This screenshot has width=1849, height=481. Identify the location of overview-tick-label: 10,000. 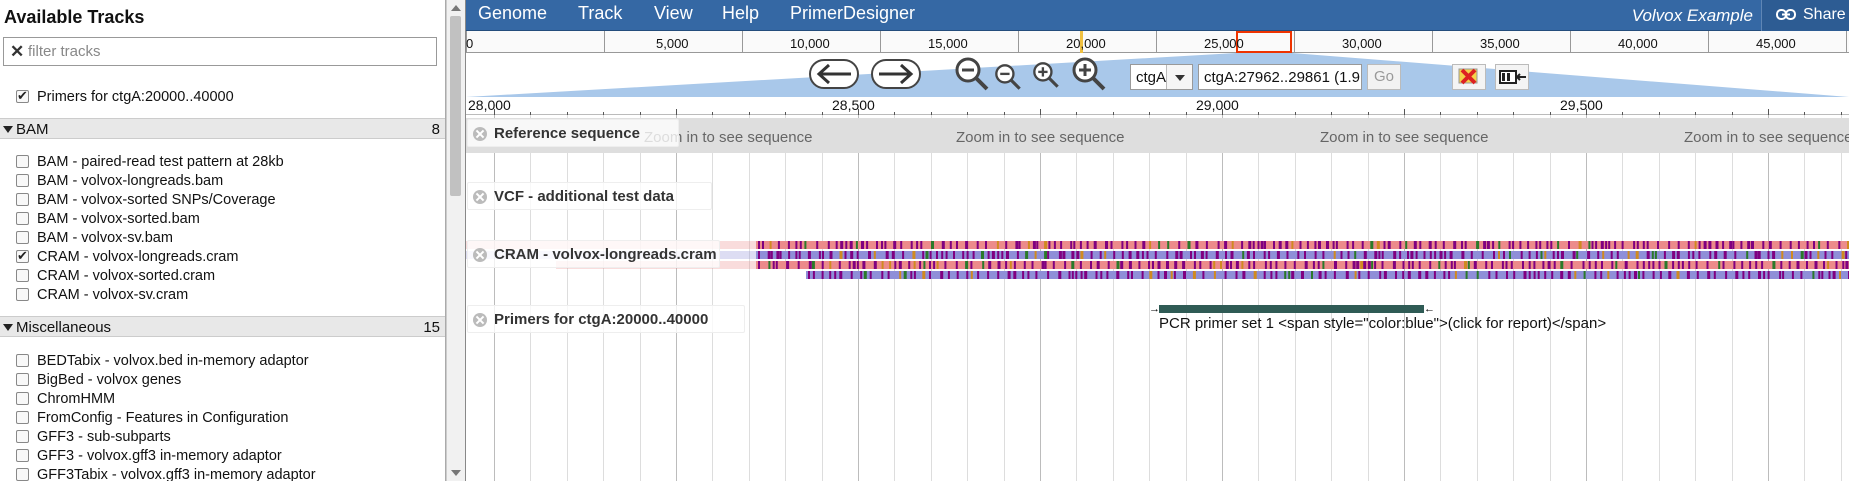
(810, 43).